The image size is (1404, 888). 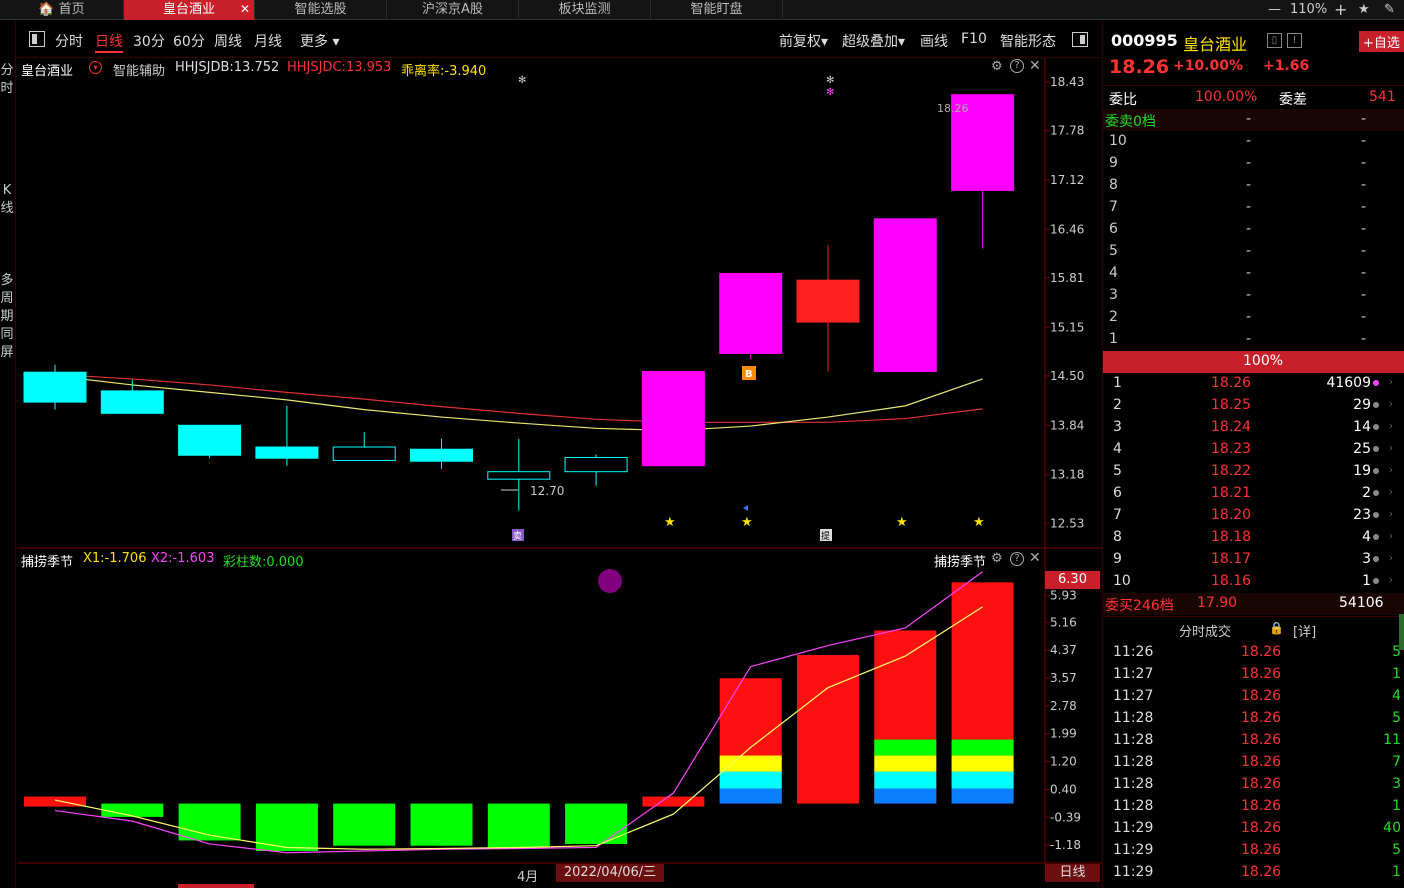 What do you see at coordinates (7, 80) in the screenshot?
I see `side-fenshi: 分时` at bounding box center [7, 80].